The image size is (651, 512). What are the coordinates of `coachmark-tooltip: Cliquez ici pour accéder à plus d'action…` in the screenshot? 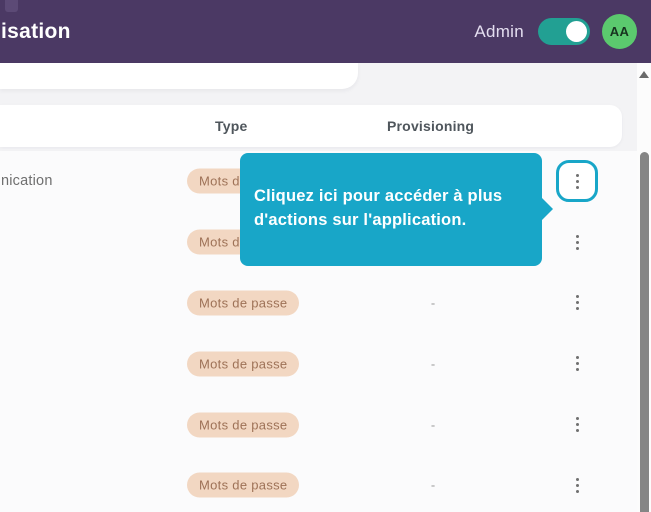 It's located at (396, 209).